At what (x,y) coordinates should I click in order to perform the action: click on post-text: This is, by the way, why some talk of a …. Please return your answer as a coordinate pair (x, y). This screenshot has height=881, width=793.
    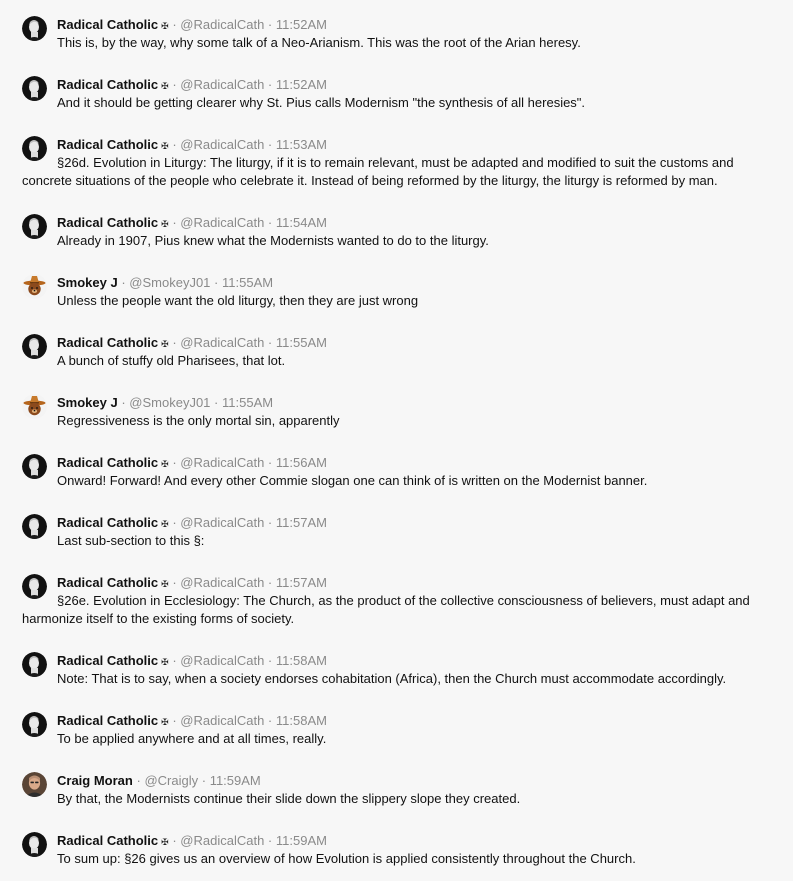
    Looking at the image, I should click on (319, 42).